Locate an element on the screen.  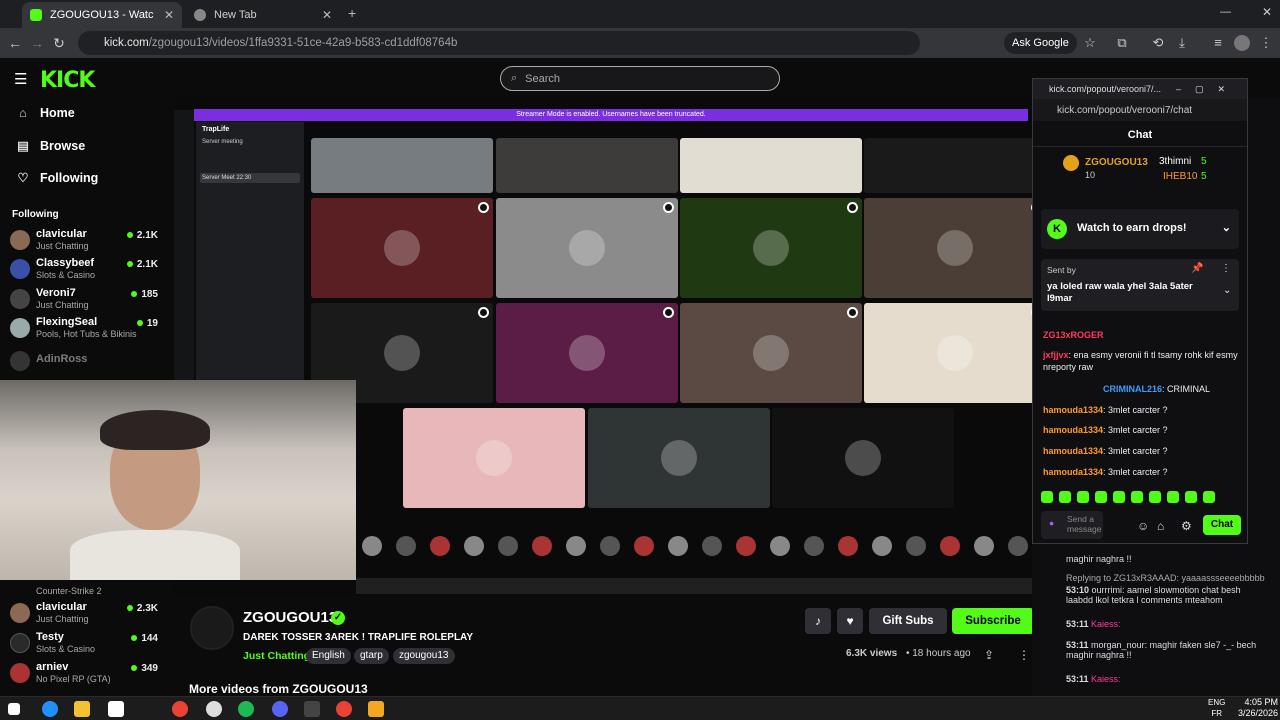
recommended-item: clavicular Just Chatting 2.3K is located at coordinates (86, 614).